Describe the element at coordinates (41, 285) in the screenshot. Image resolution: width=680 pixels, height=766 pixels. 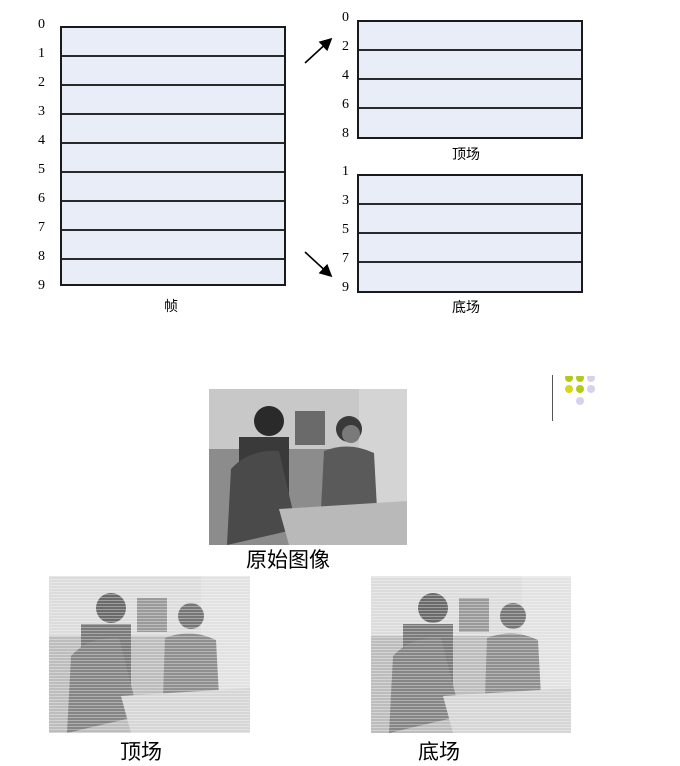
I see `frame-row-label: 9` at that location.